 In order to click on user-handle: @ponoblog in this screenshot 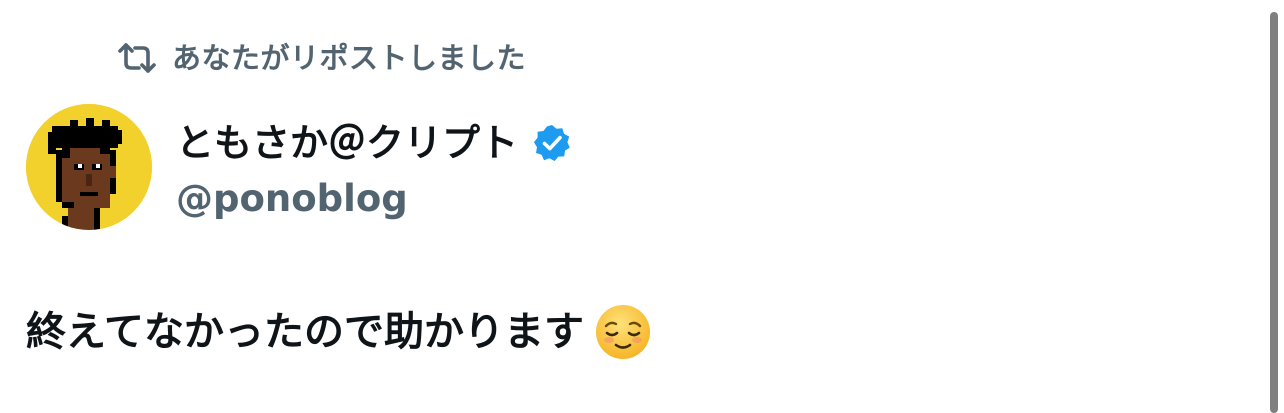, I will do `click(374, 199)`.